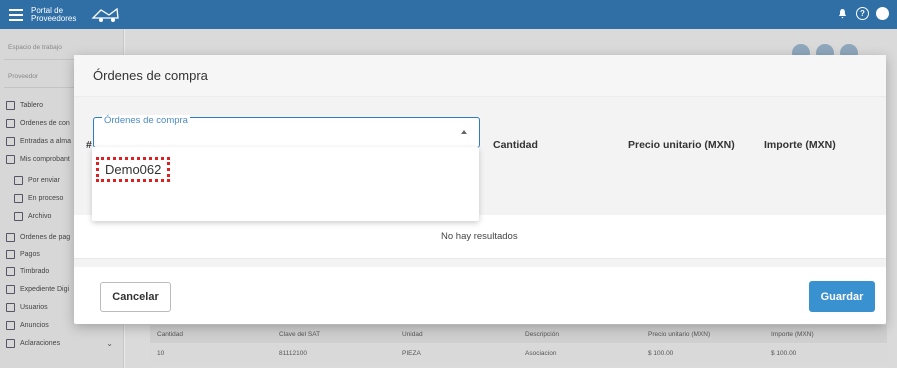 This screenshot has height=368, width=897. Describe the element at coordinates (293, 353) in the screenshot. I see `table-cell: 81112100` at that location.